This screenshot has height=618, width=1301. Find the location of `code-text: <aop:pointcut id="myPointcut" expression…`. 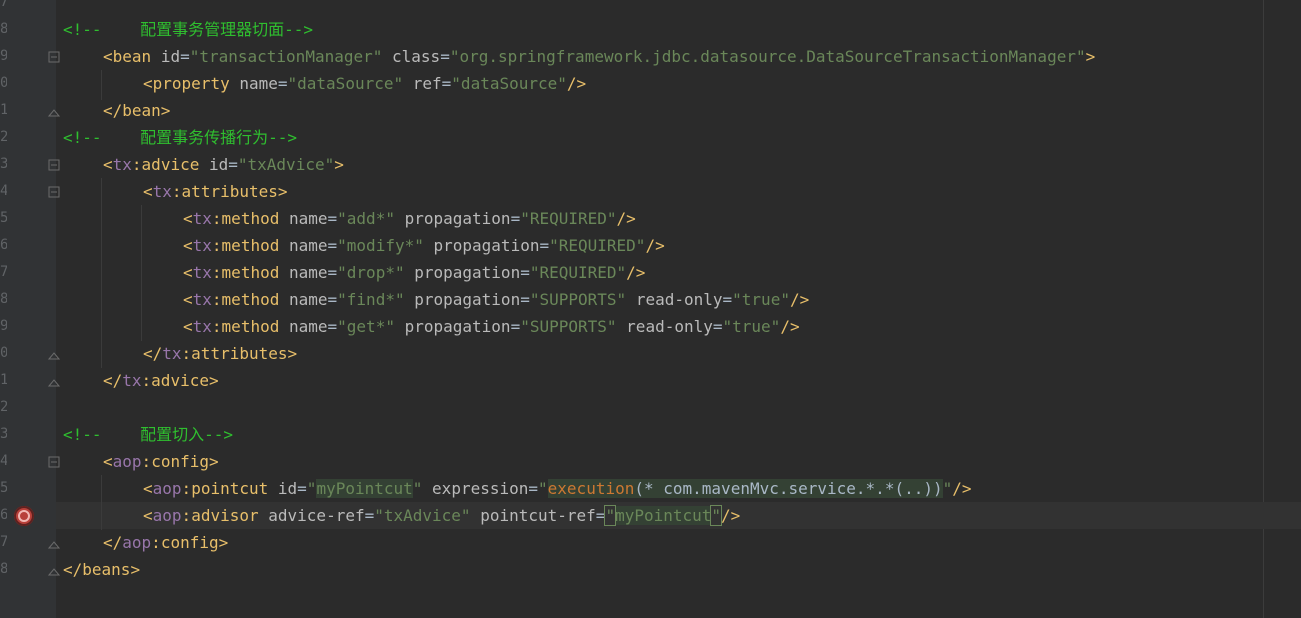

code-text: <aop:pointcut id="myPointcut" expression… is located at coordinates (557, 488).